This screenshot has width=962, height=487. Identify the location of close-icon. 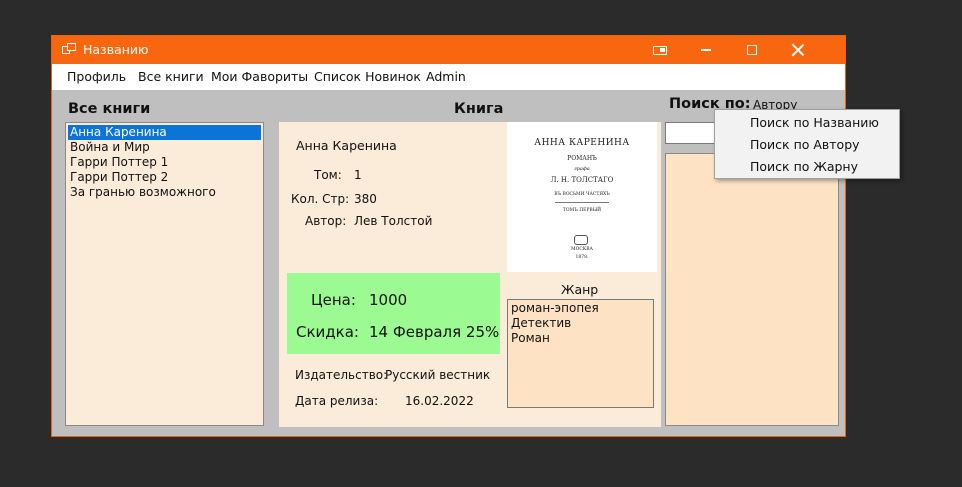
(798, 50).